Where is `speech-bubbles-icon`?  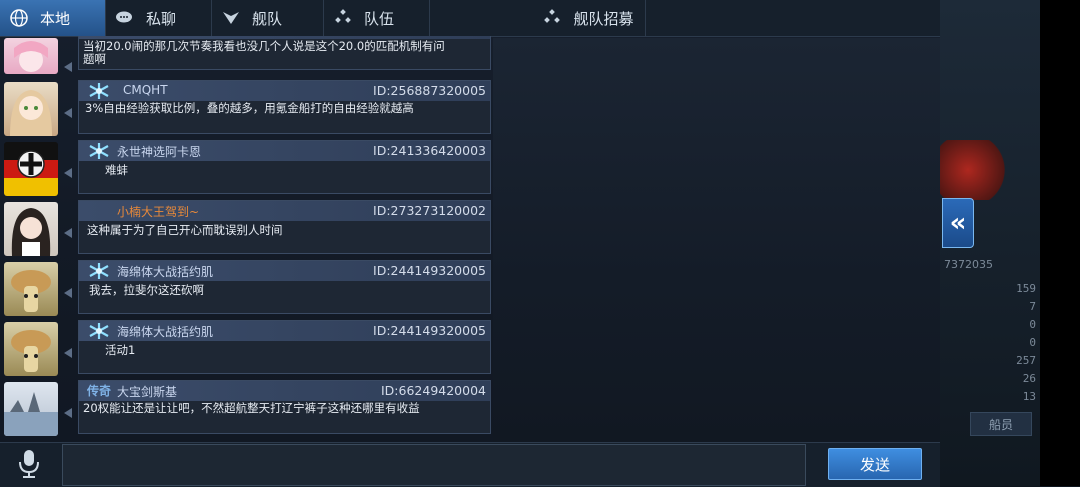
speech-bubbles-icon is located at coordinates (125, 18).